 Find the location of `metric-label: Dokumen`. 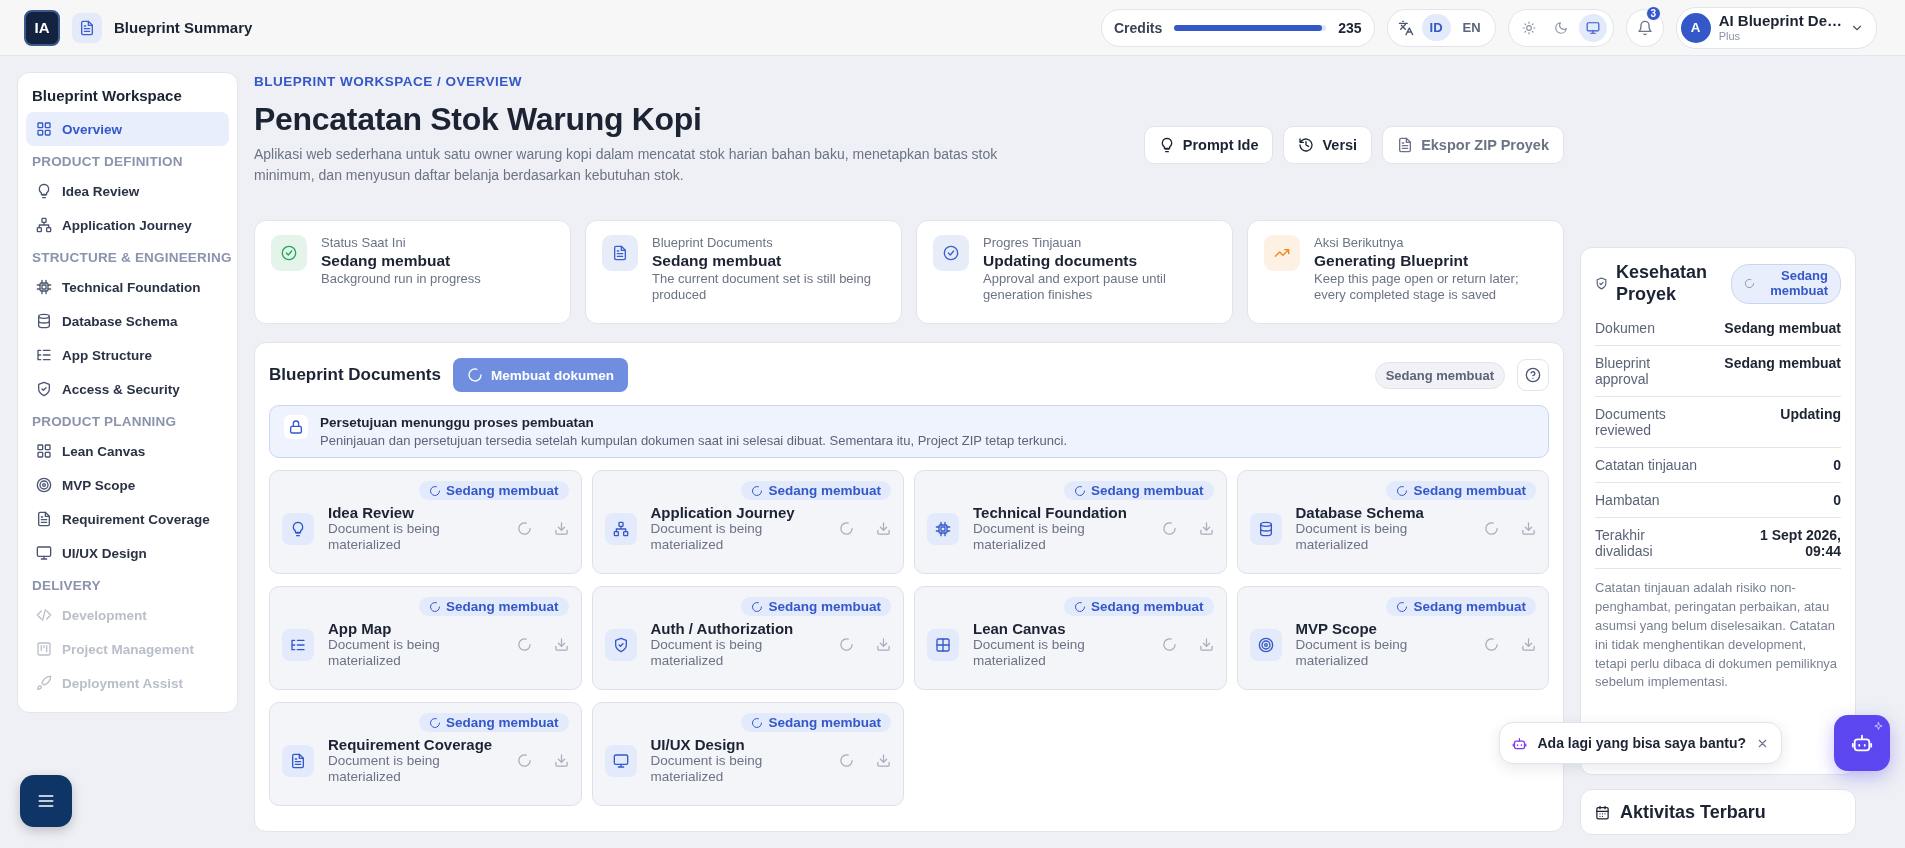

metric-label: Dokumen is located at coordinates (1625, 328).